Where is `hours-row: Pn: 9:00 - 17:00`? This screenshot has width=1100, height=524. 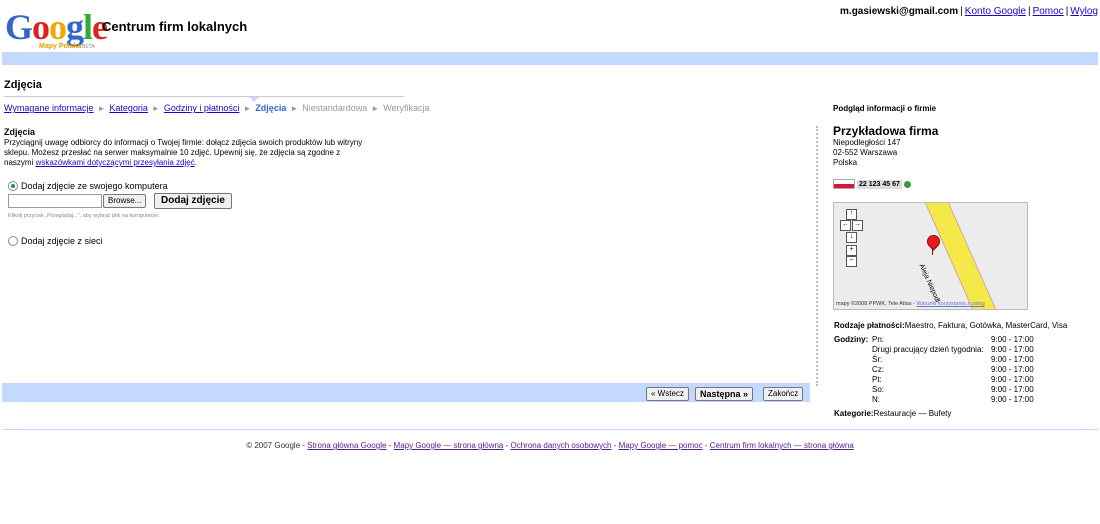 hours-row: Pn: 9:00 - 17:00 is located at coordinates (972, 340).